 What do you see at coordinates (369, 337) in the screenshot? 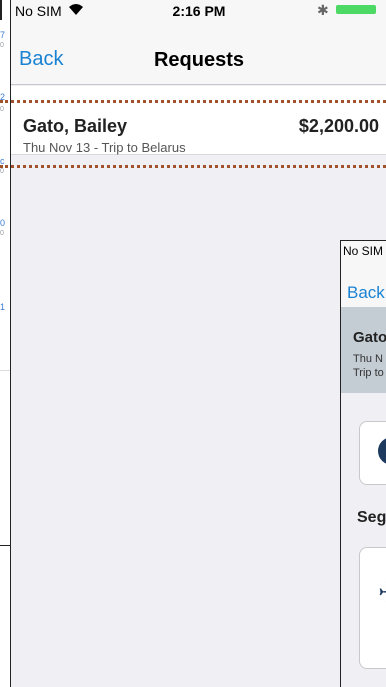
I see `request-name: Gato` at bounding box center [369, 337].